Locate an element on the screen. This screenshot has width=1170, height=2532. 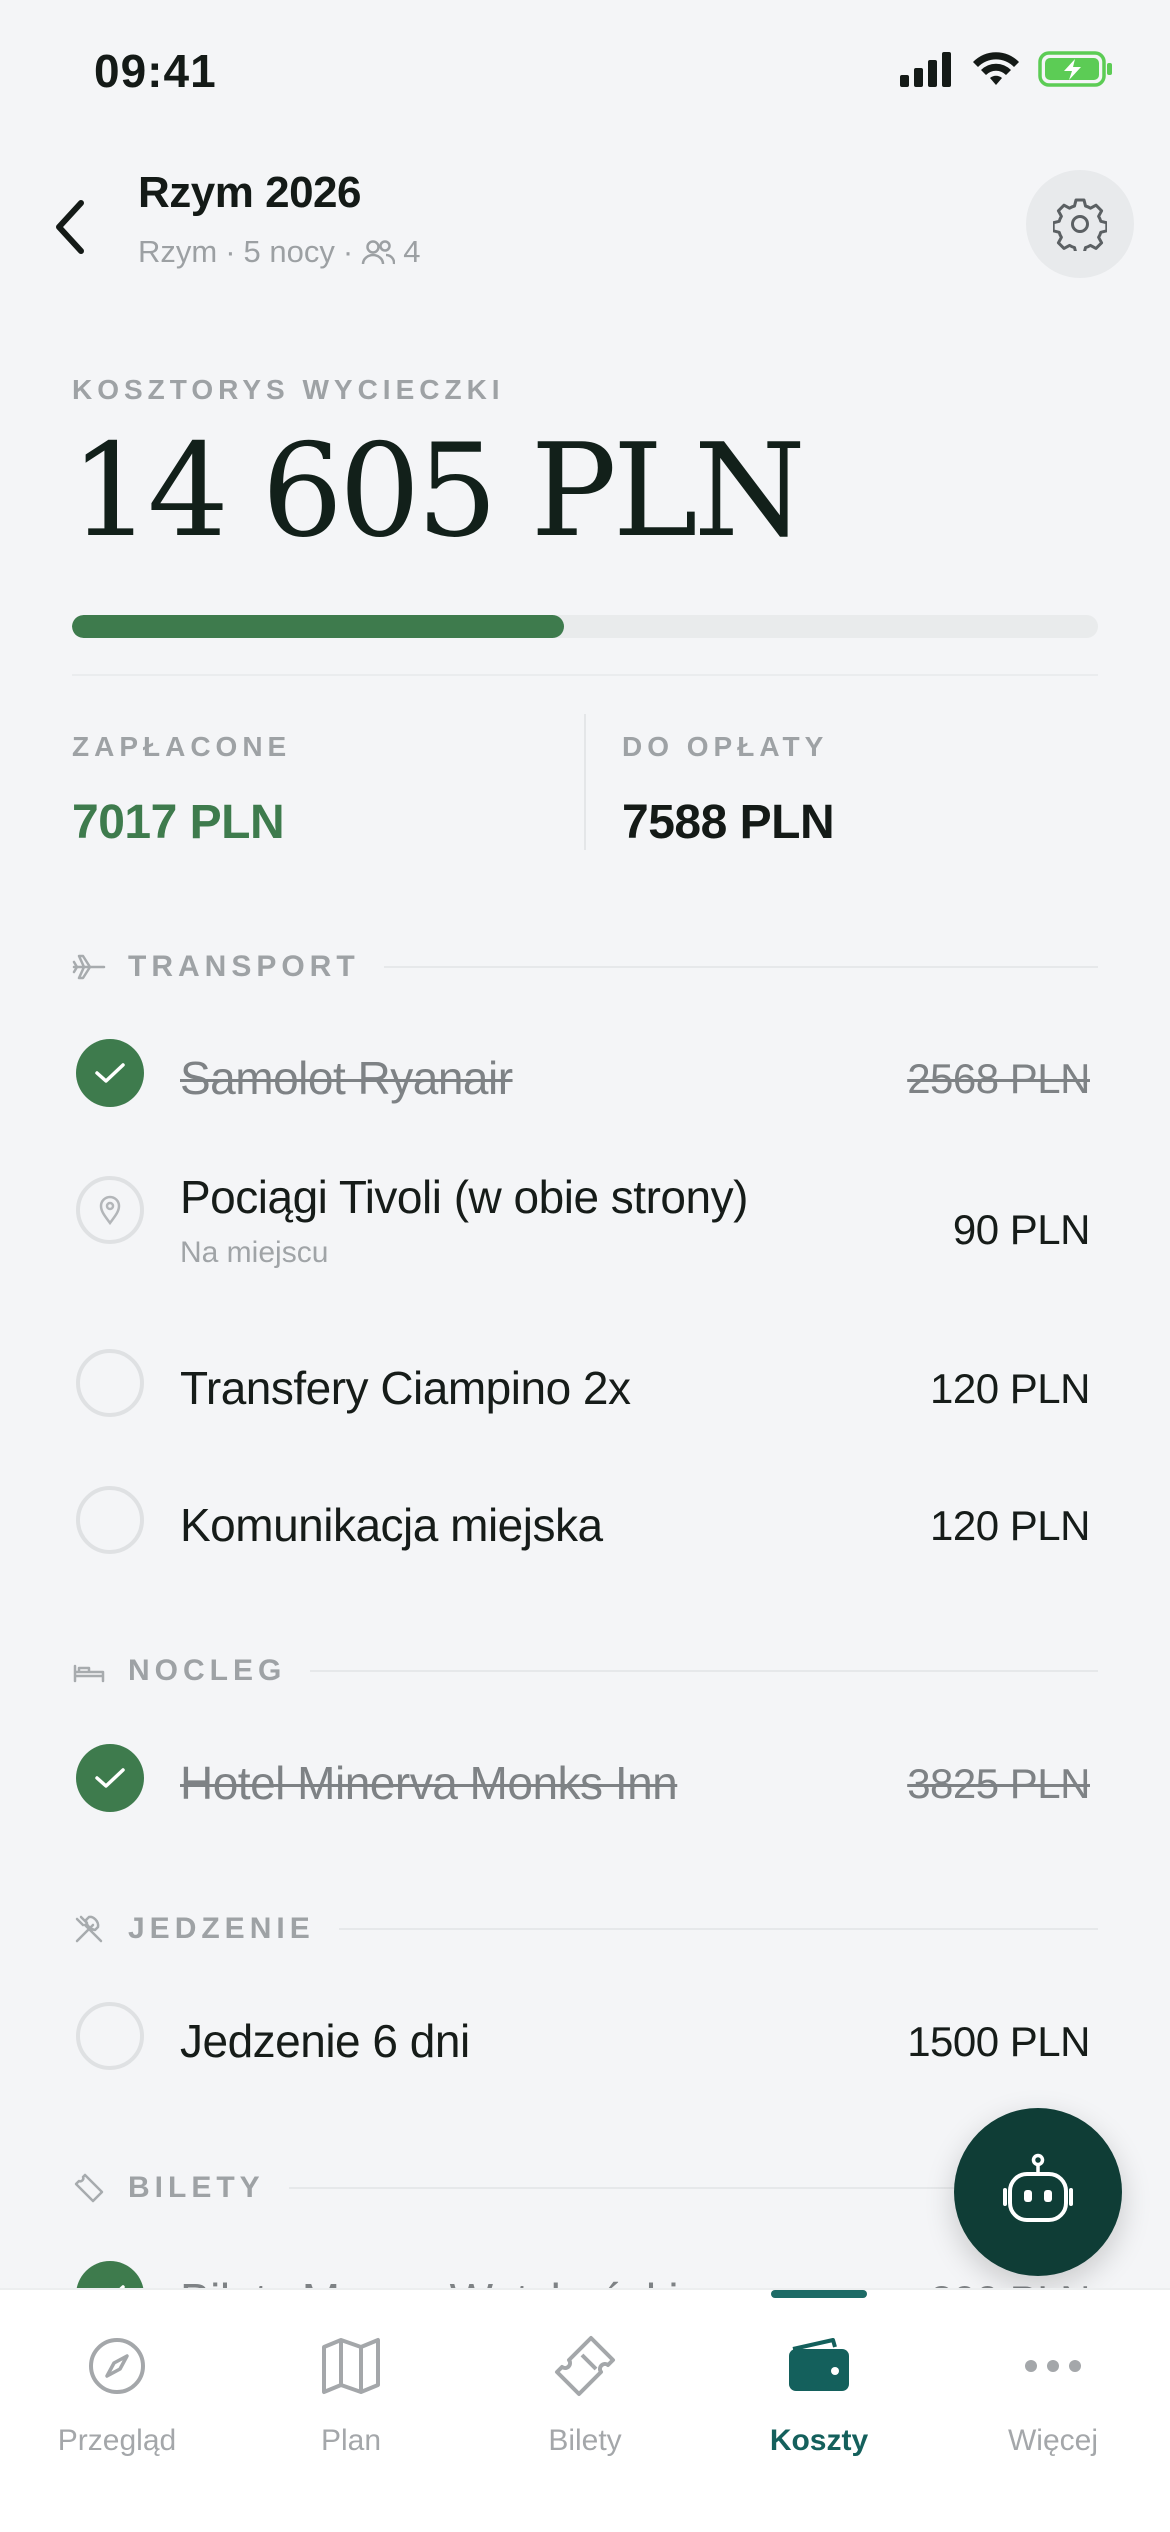
active-tab-indicator is located at coordinates (819, 2294).